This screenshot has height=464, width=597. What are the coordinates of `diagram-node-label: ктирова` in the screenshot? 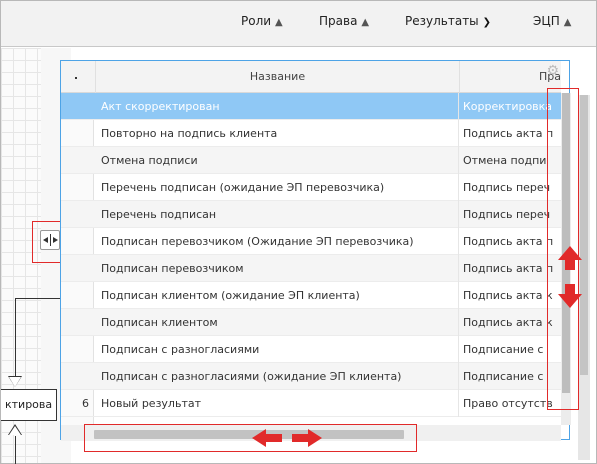 It's located at (29, 404).